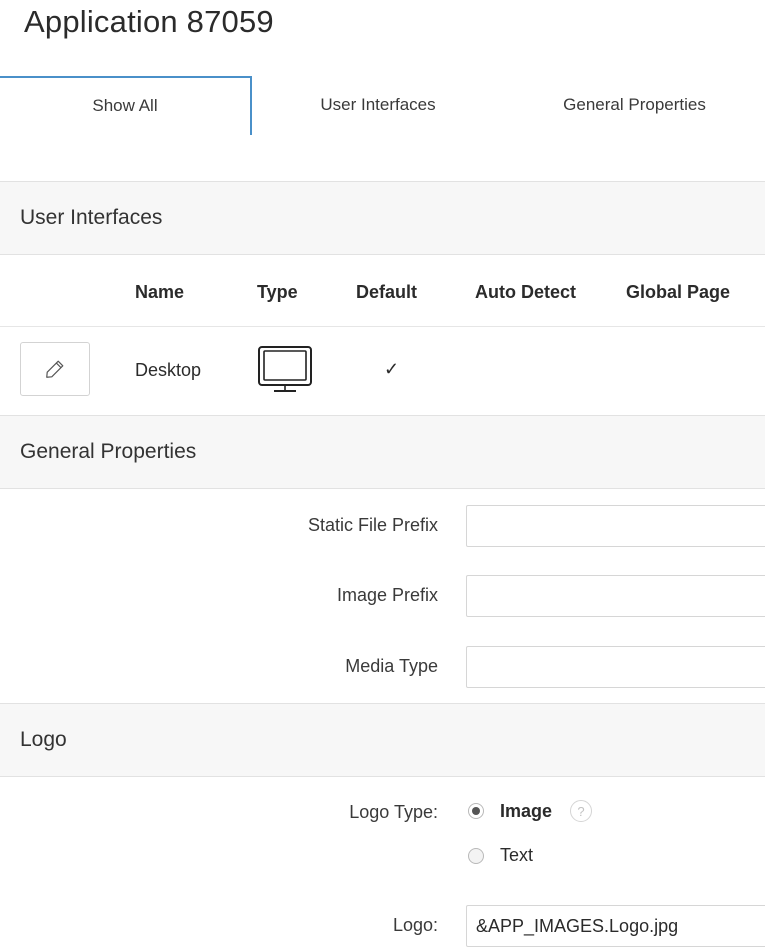 The height and width of the screenshot is (949, 765). I want to click on static-file-prefix-row: Static File Prefix, so click(382, 527).